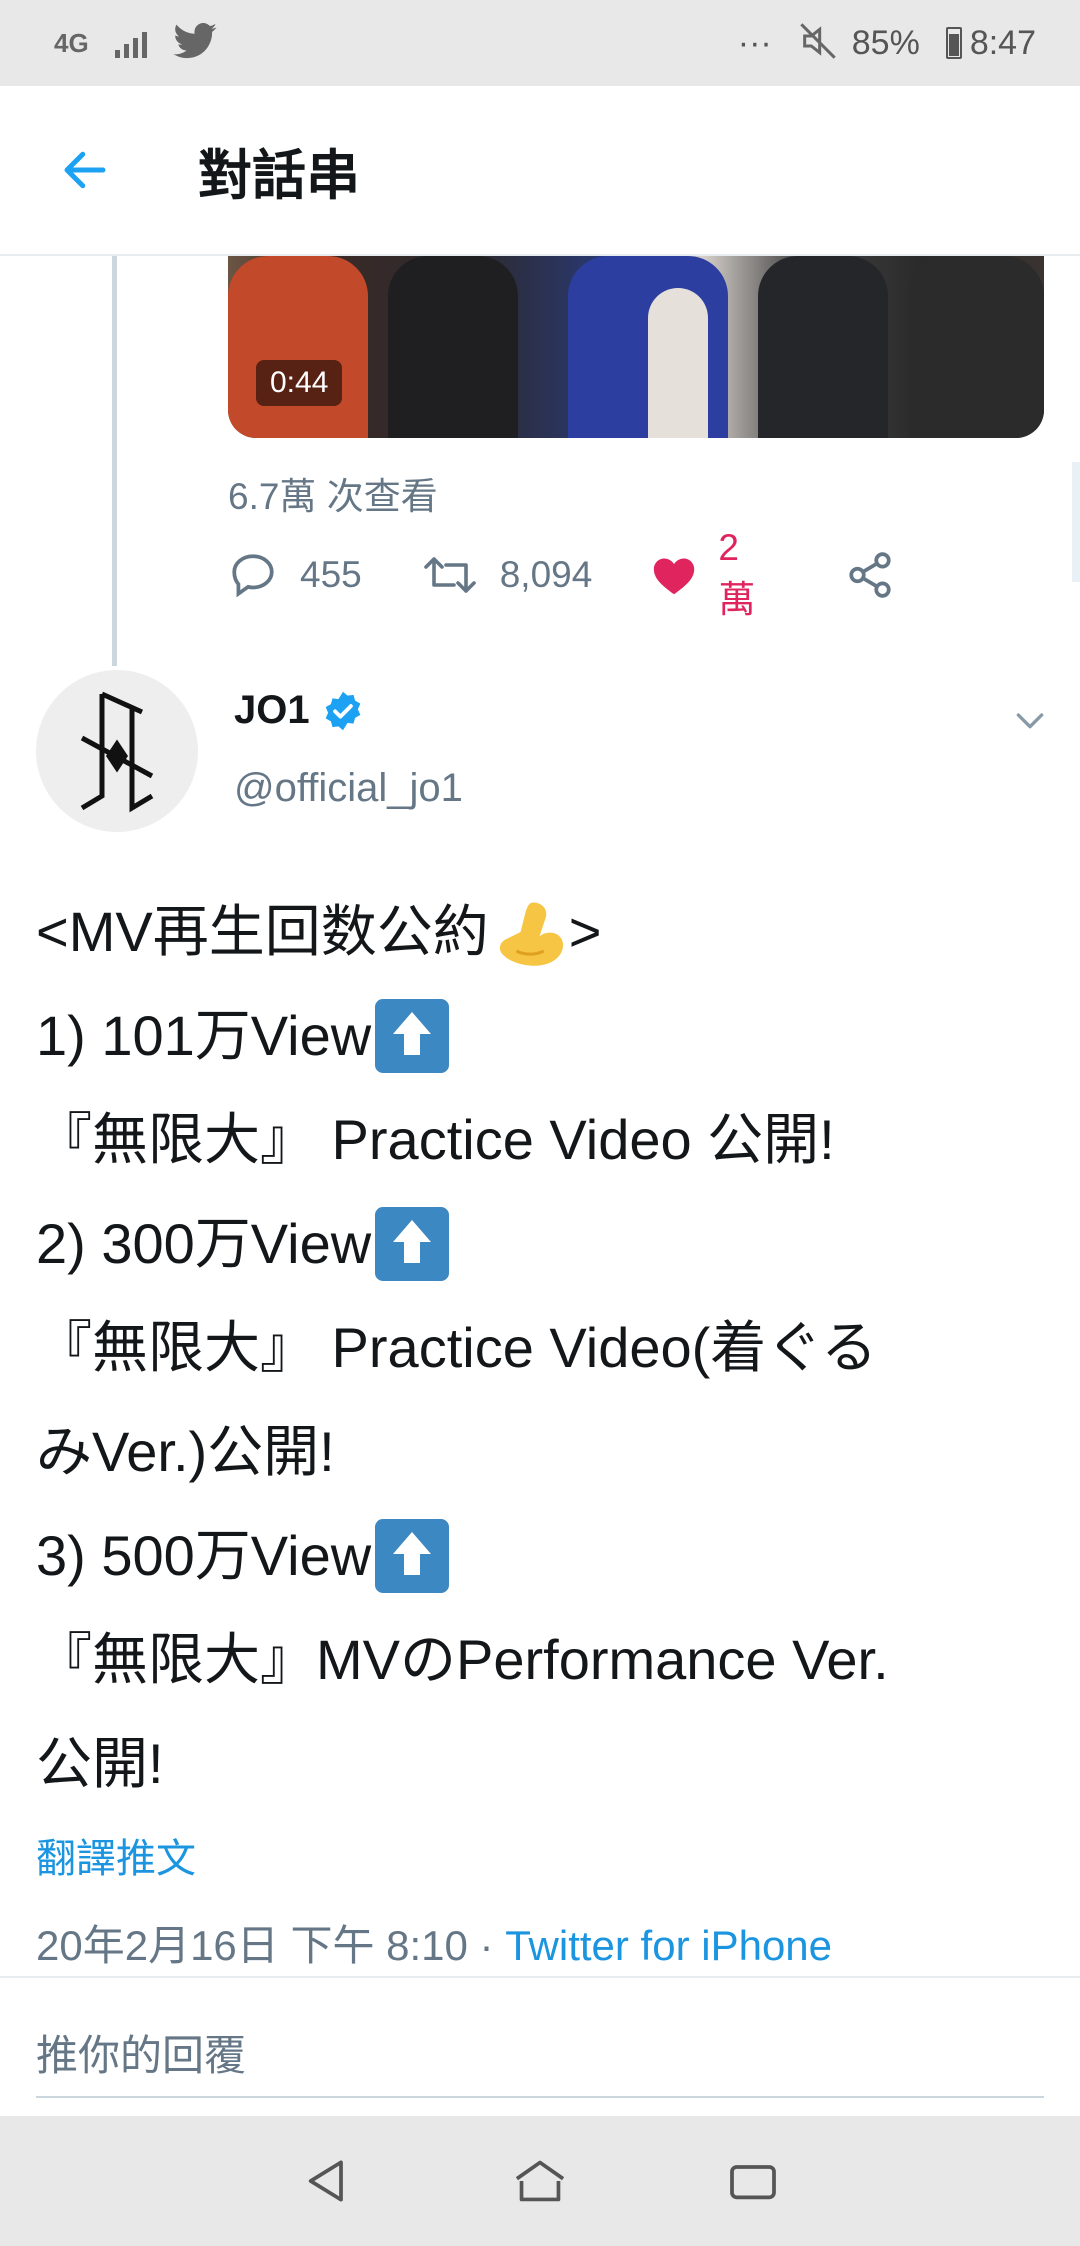 The width and height of the screenshot is (1080, 2246). Describe the element at coordinates (253, 576) in the screenshot. I see `reply-icon` at that location.